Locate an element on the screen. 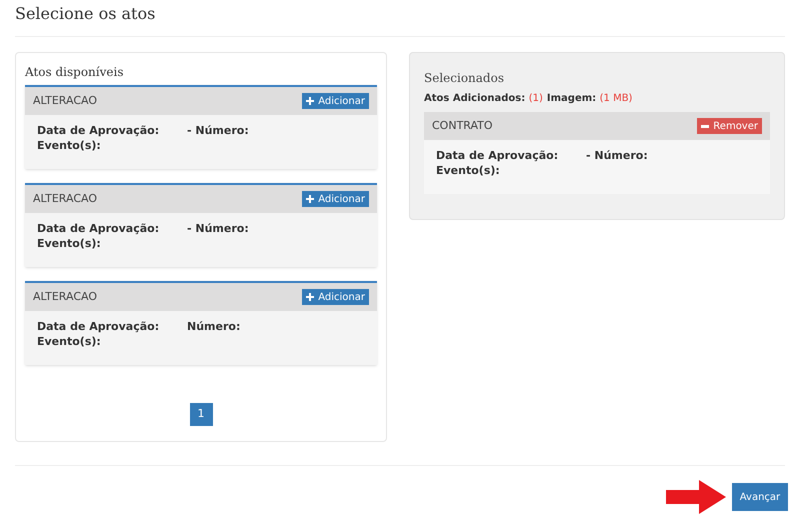 The width and height of the screenshot is (800, 519). minus-icon is located at coordinates (705, 126).